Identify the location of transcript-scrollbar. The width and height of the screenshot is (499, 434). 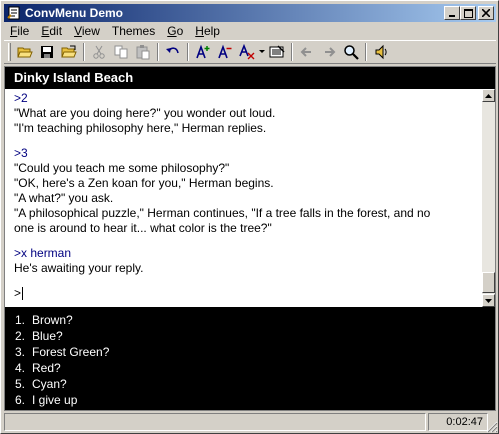
(488, 198).